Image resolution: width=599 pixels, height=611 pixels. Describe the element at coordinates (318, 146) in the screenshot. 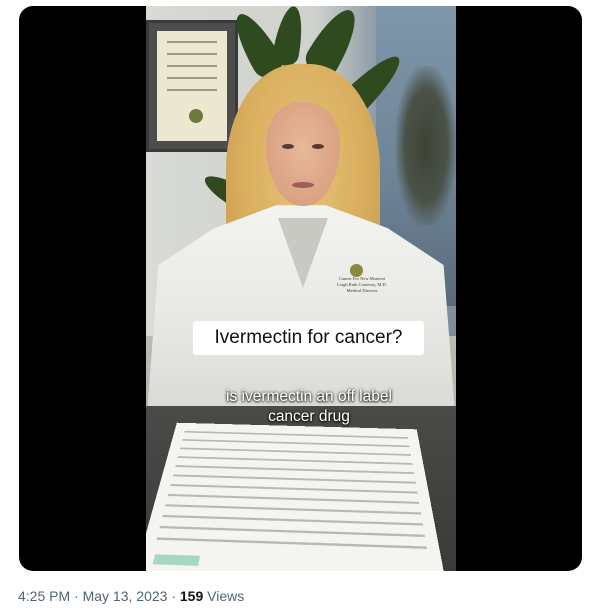

I see `right-eye` at that location.